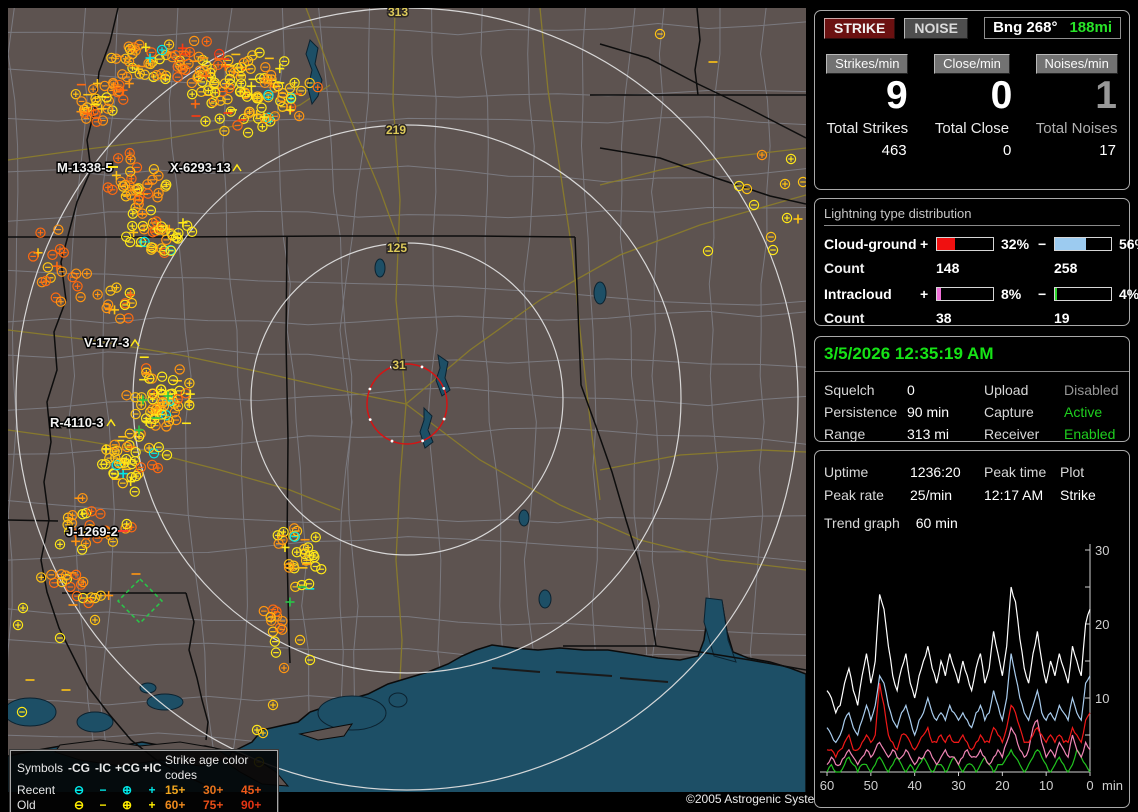 The width and height of the screenshot is (1138, 812). I want to click on negative-count: 258, so click(1066, 268).